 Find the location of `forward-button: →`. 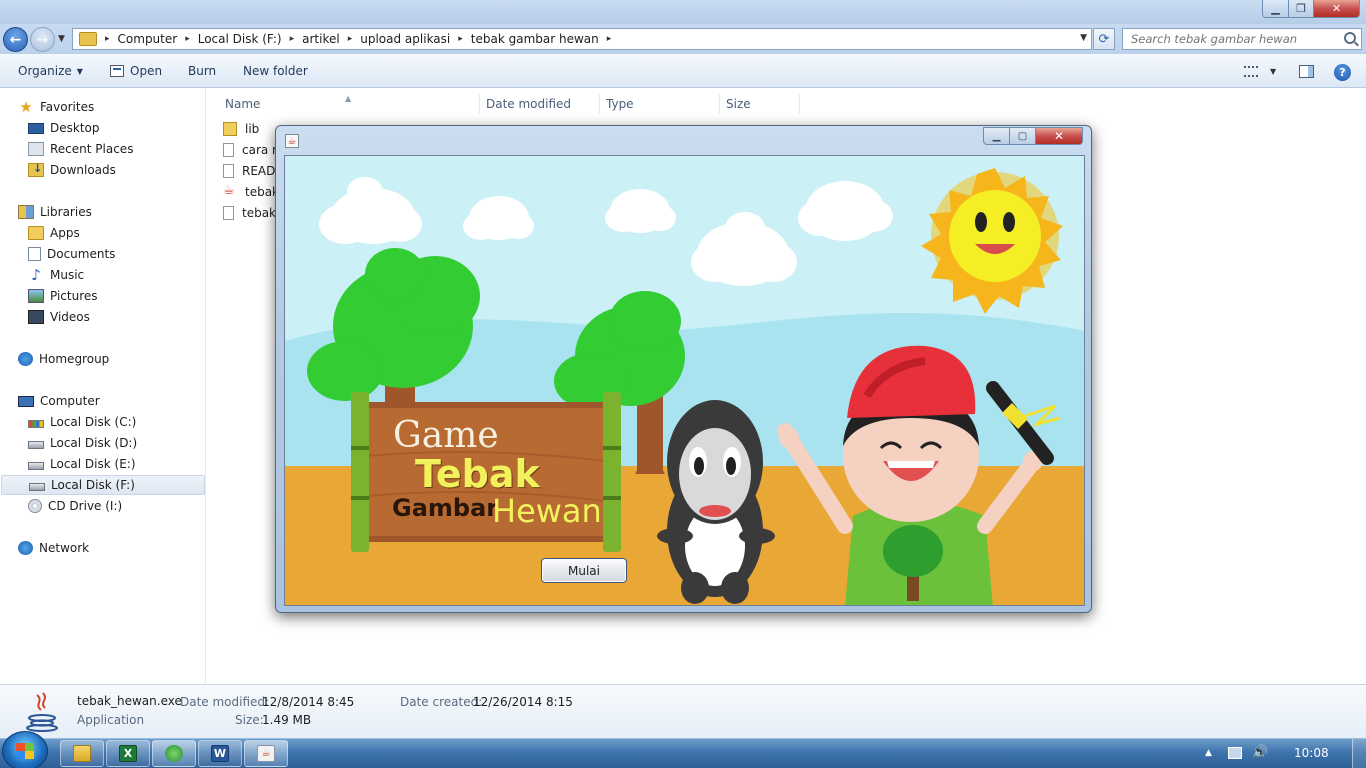

forward-button: → is located at coordinates (42, 39).